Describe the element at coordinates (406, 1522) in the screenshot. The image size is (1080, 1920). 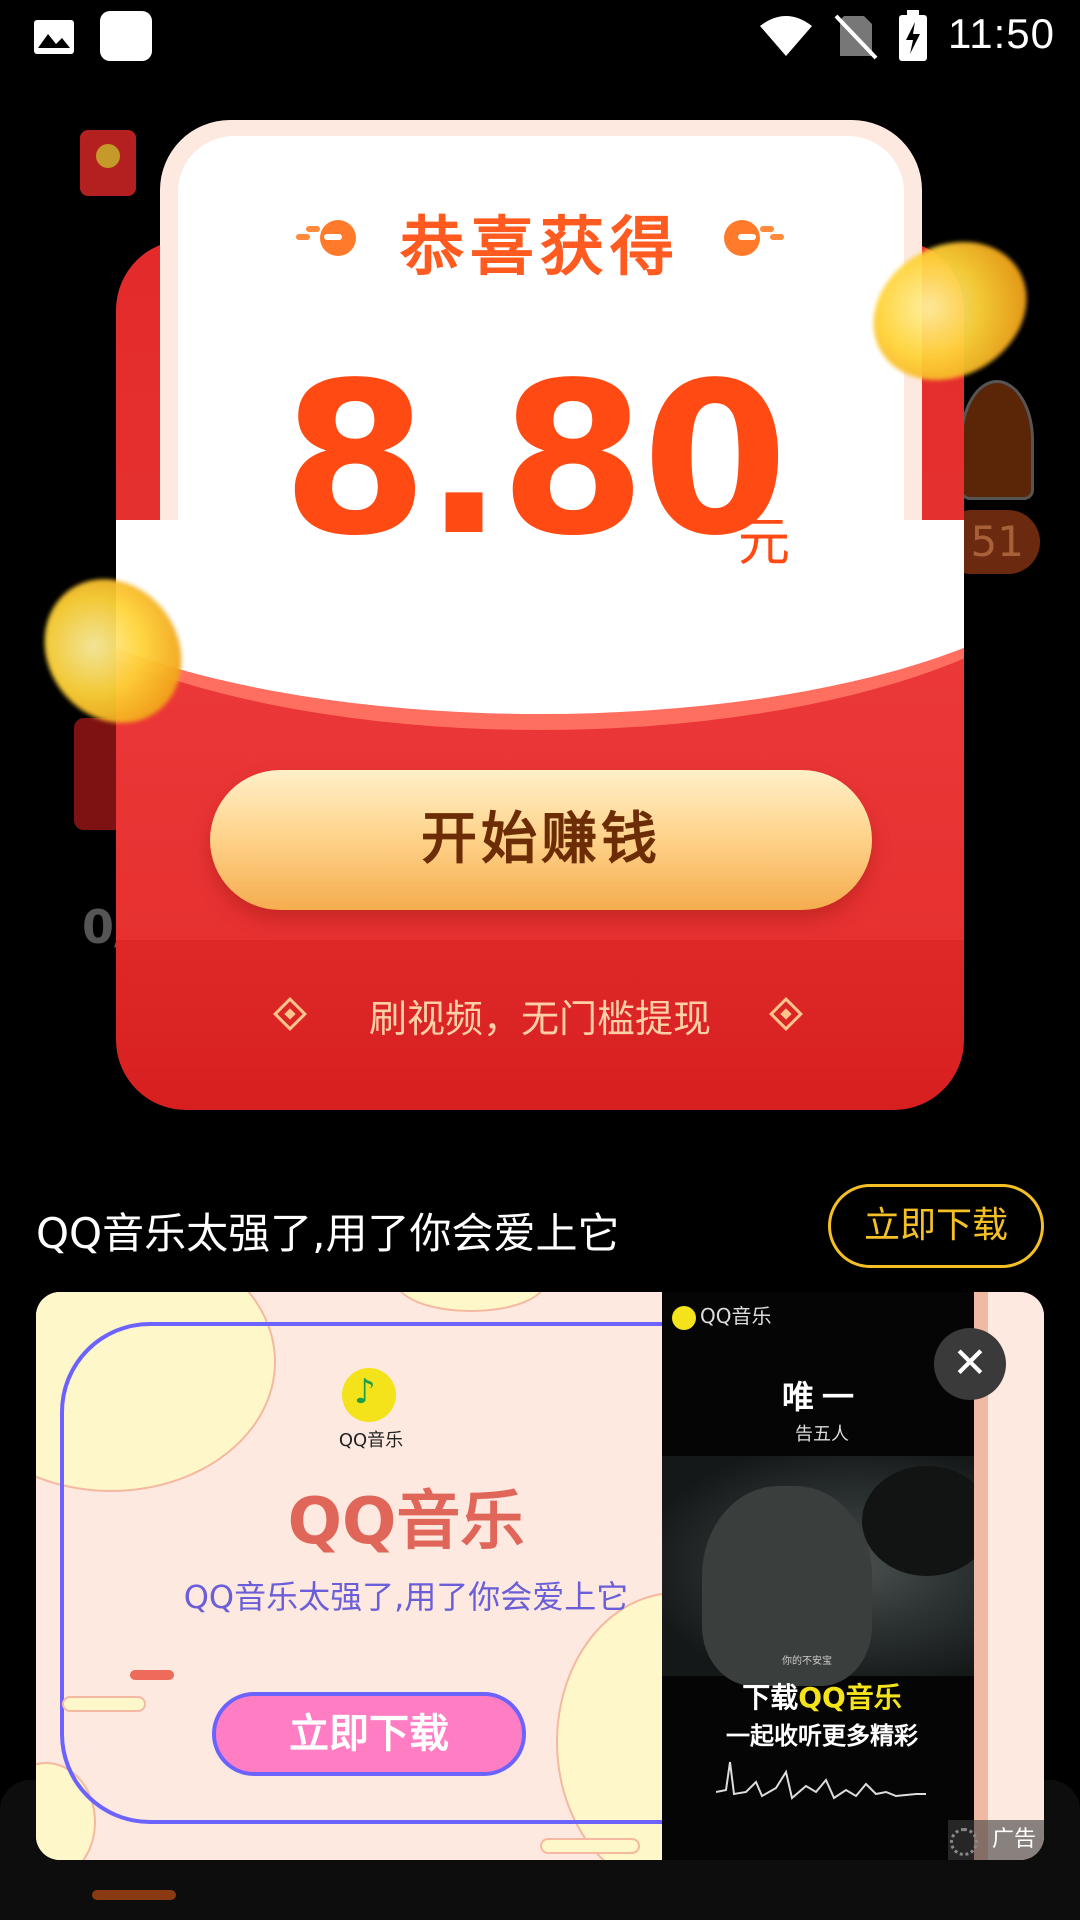
I see `ad-brand: QQ音乐` at that location.